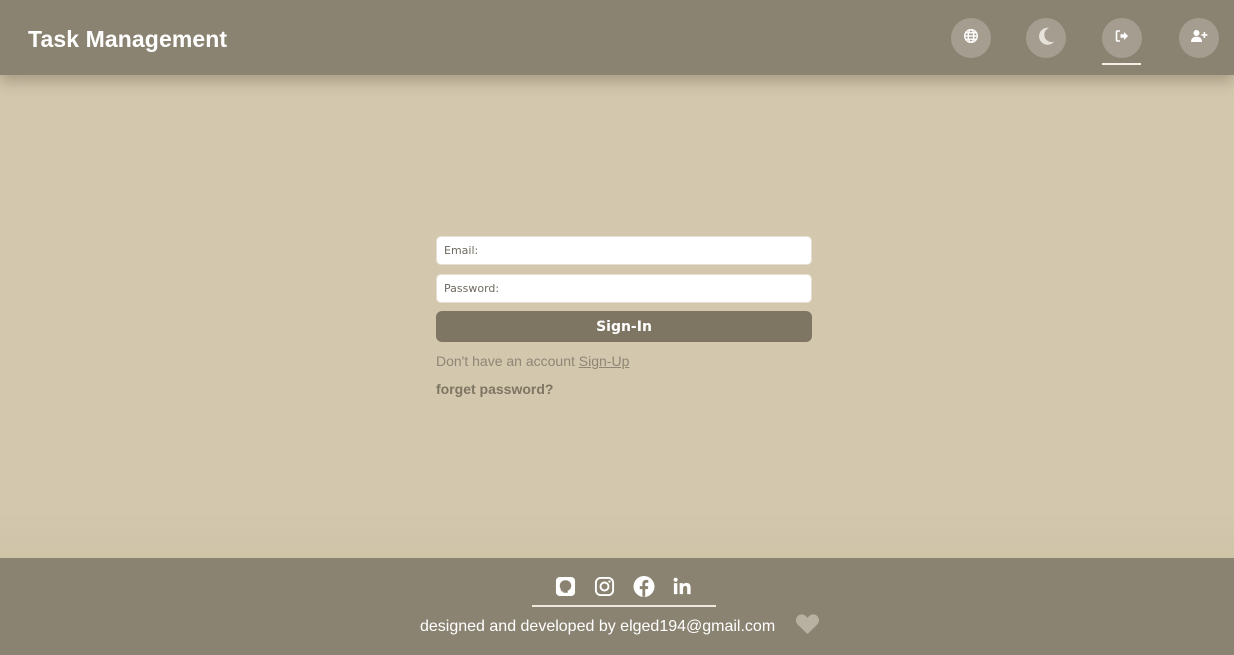 The height and width of the screenshot is (655, 1234). Describe the element at coordinates (604, 361) in the screenshot. I see `sign-up-link: Sign-Up` at that location.